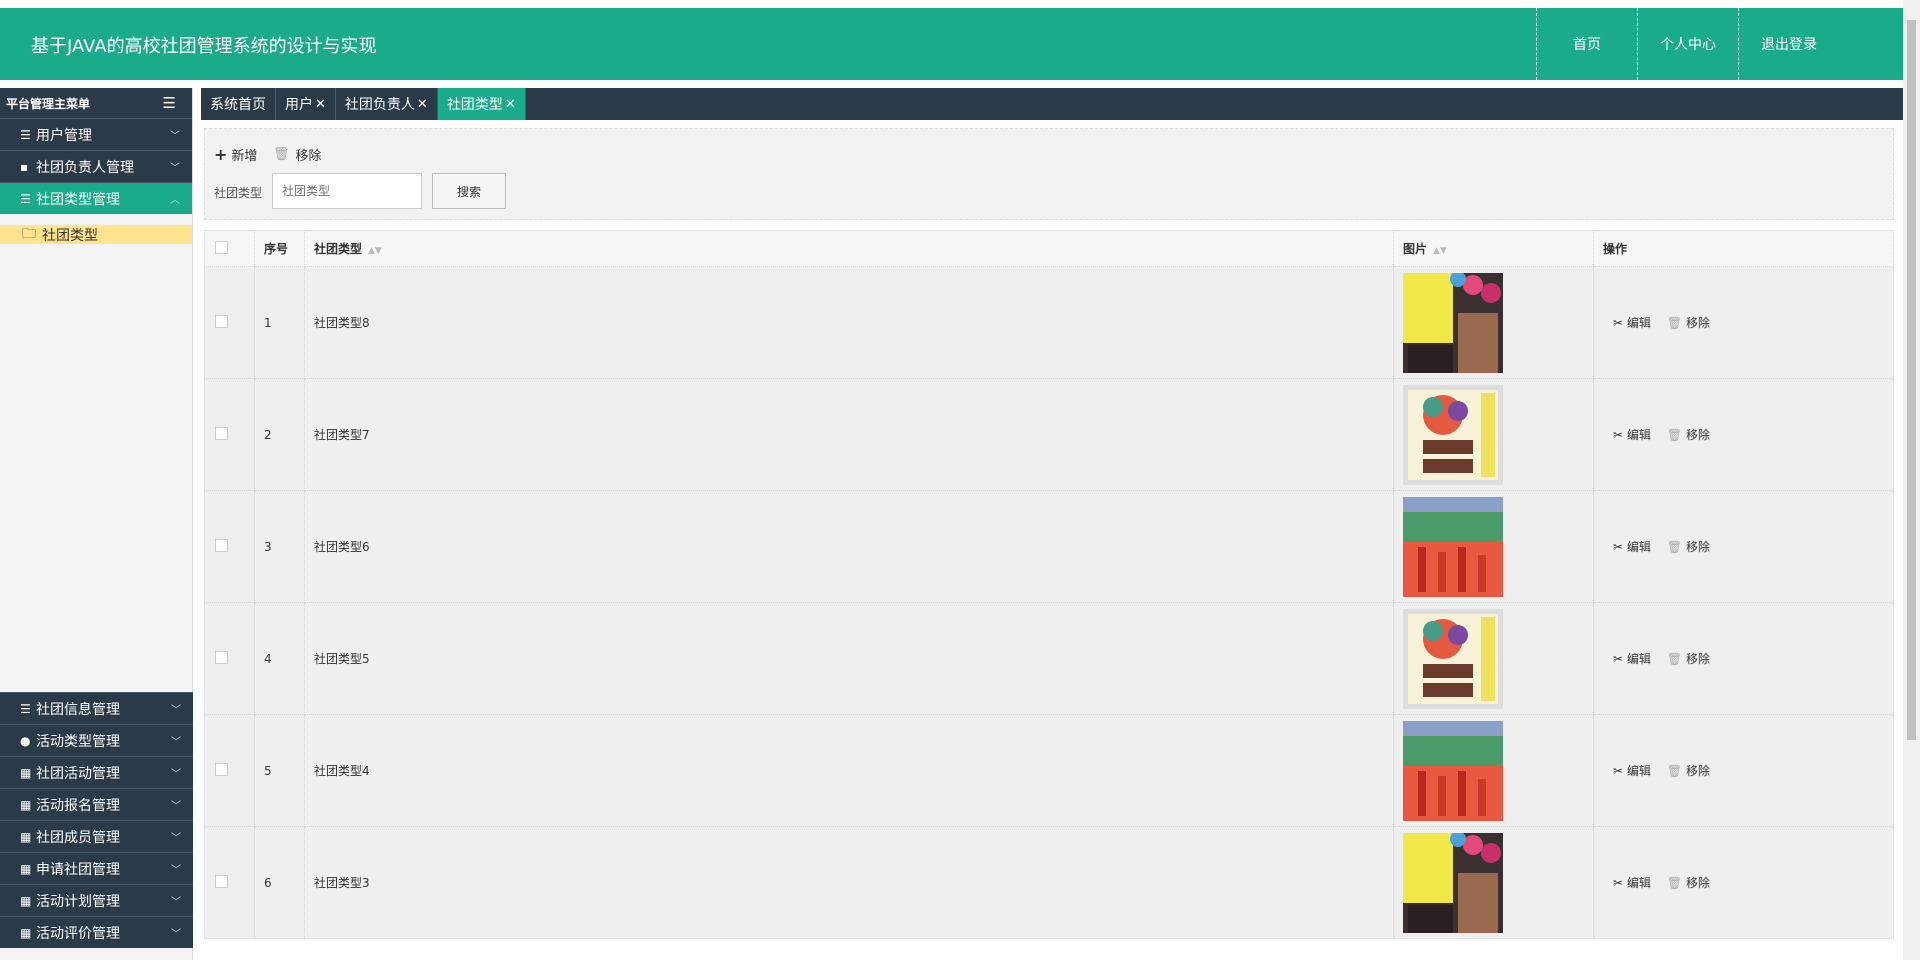 The image size is (1920, 960). I want to click on sidebar-item-label: 社团信息管理, so click(78, 709).